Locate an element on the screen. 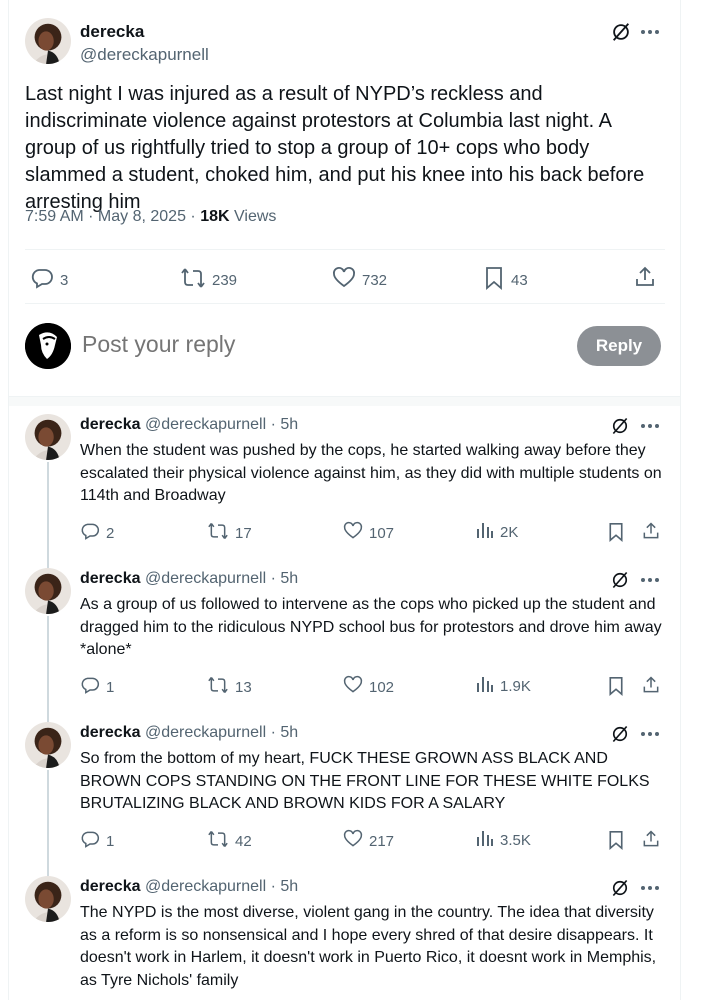  repost-action: 17 is located at coordinates (229, 533).